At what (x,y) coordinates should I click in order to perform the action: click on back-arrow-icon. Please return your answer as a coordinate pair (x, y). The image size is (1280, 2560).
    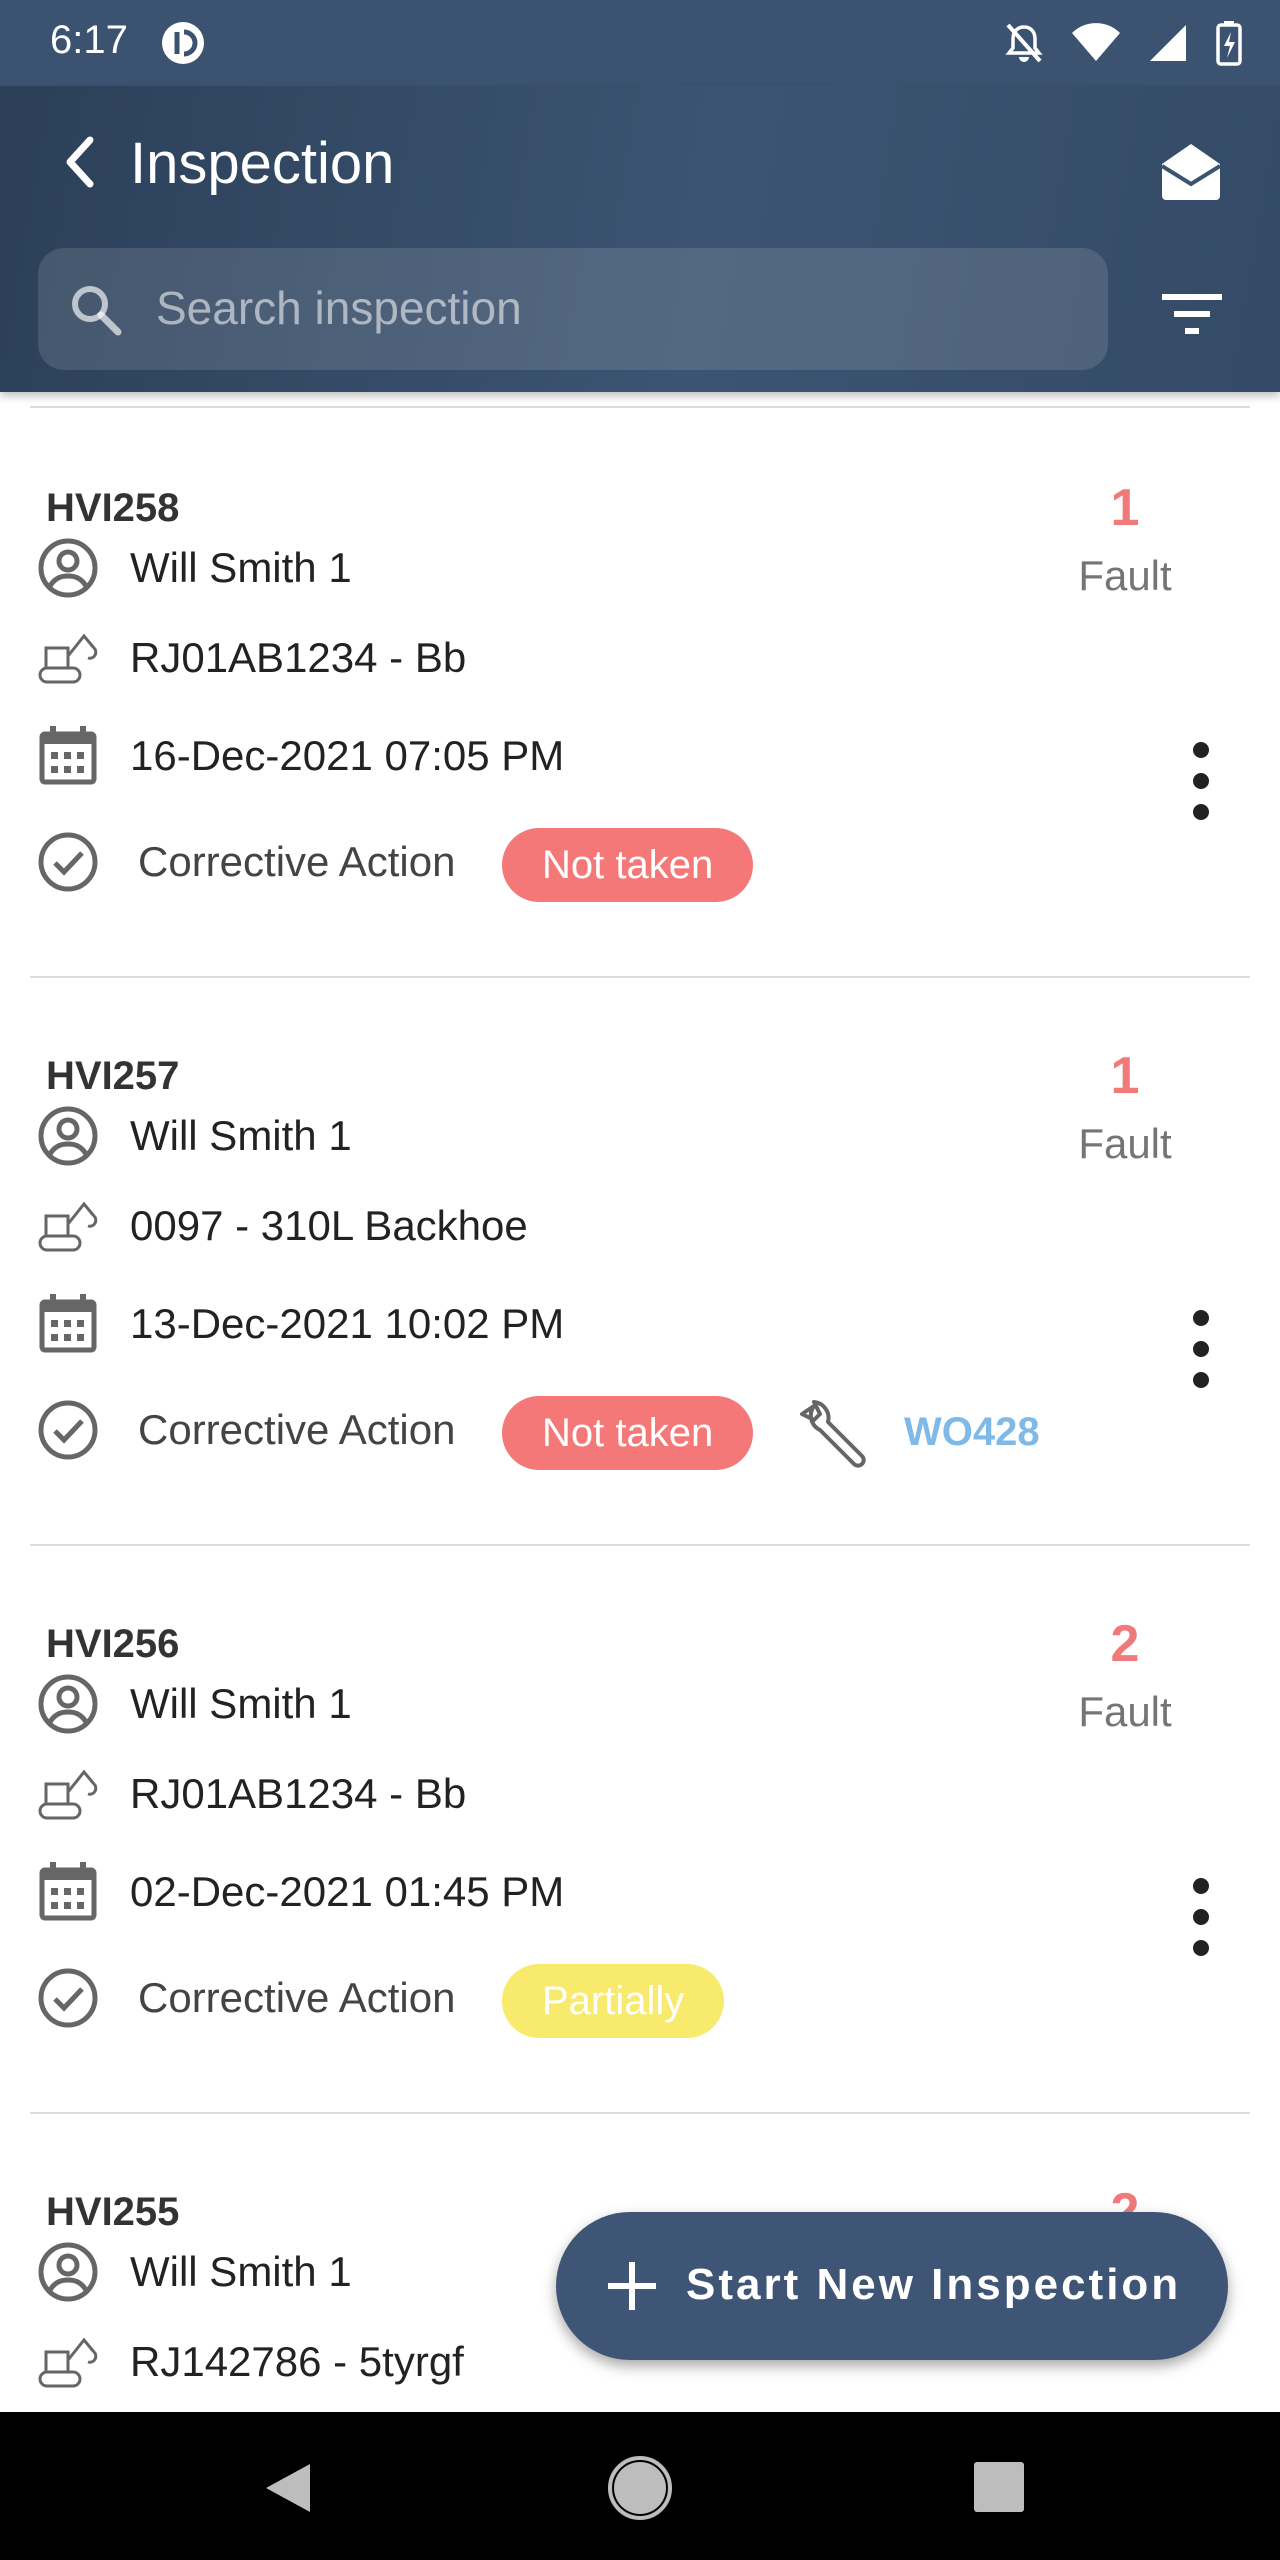
    Looking at the image, I should click on (82, 162).